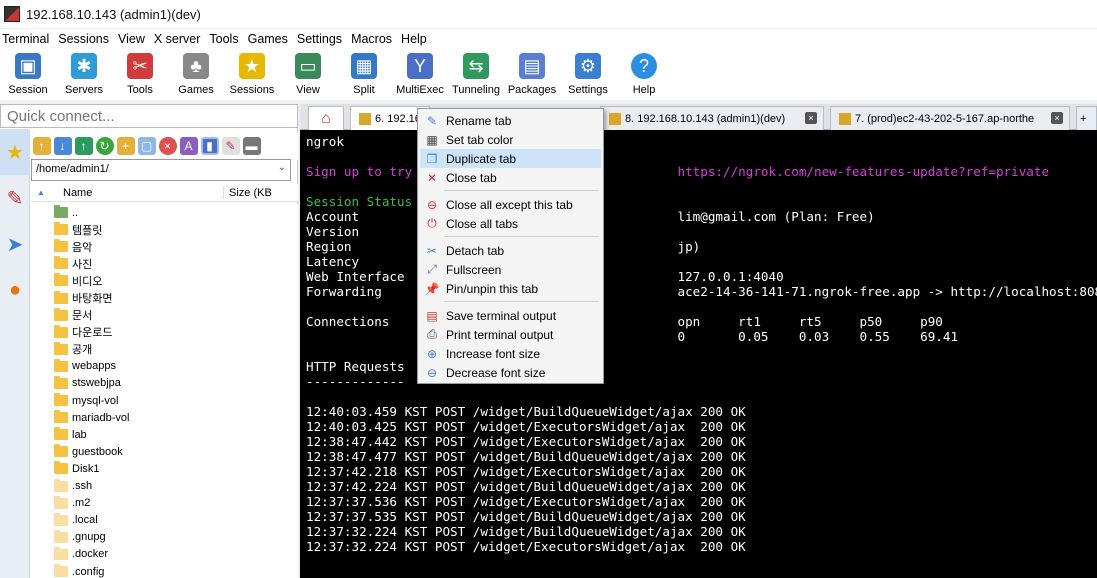  What do you see at coordinates (510, 288) in the screenshot?
I see `menu-item-pin-unpin-this-tab: 📌 Pin/unpin this tab` at bounding box center [510, 288].